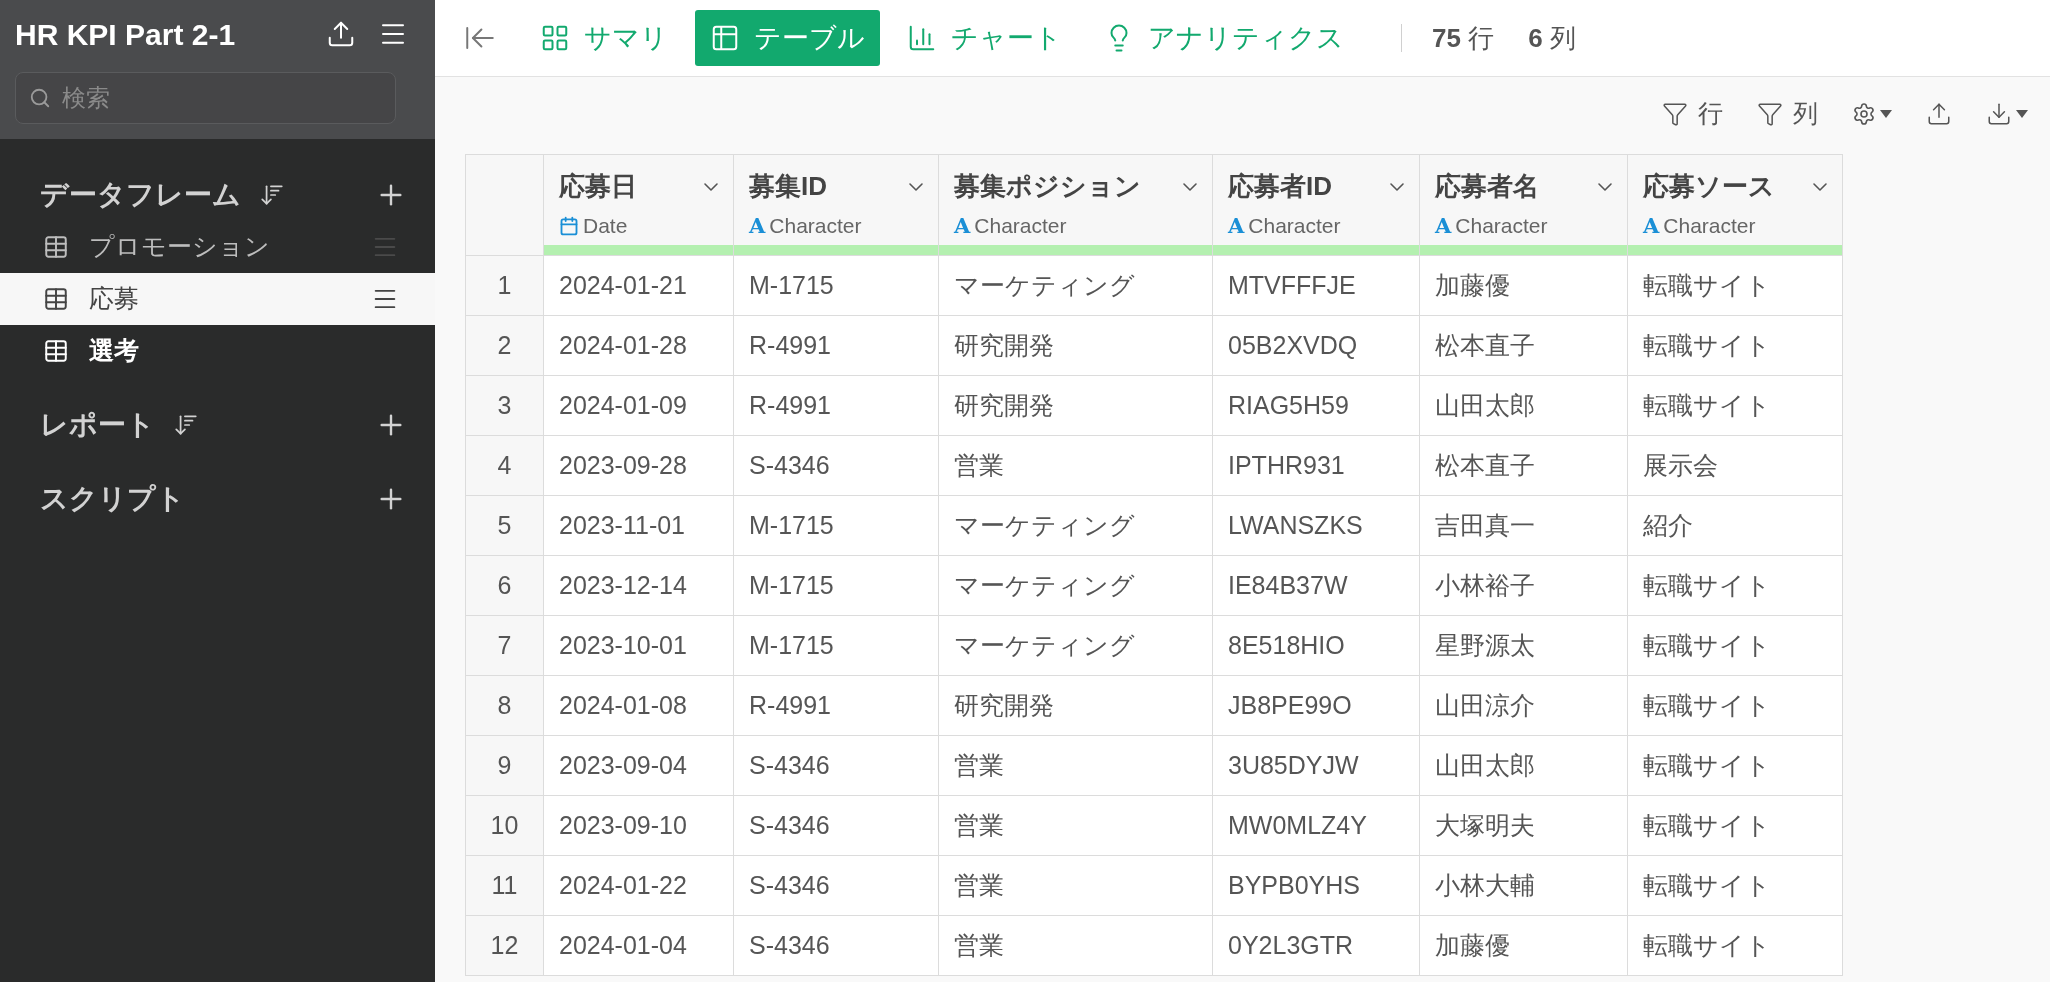 This screenshot has width=2050, height=982. I want to click on grid-icon, so click(555, 38).